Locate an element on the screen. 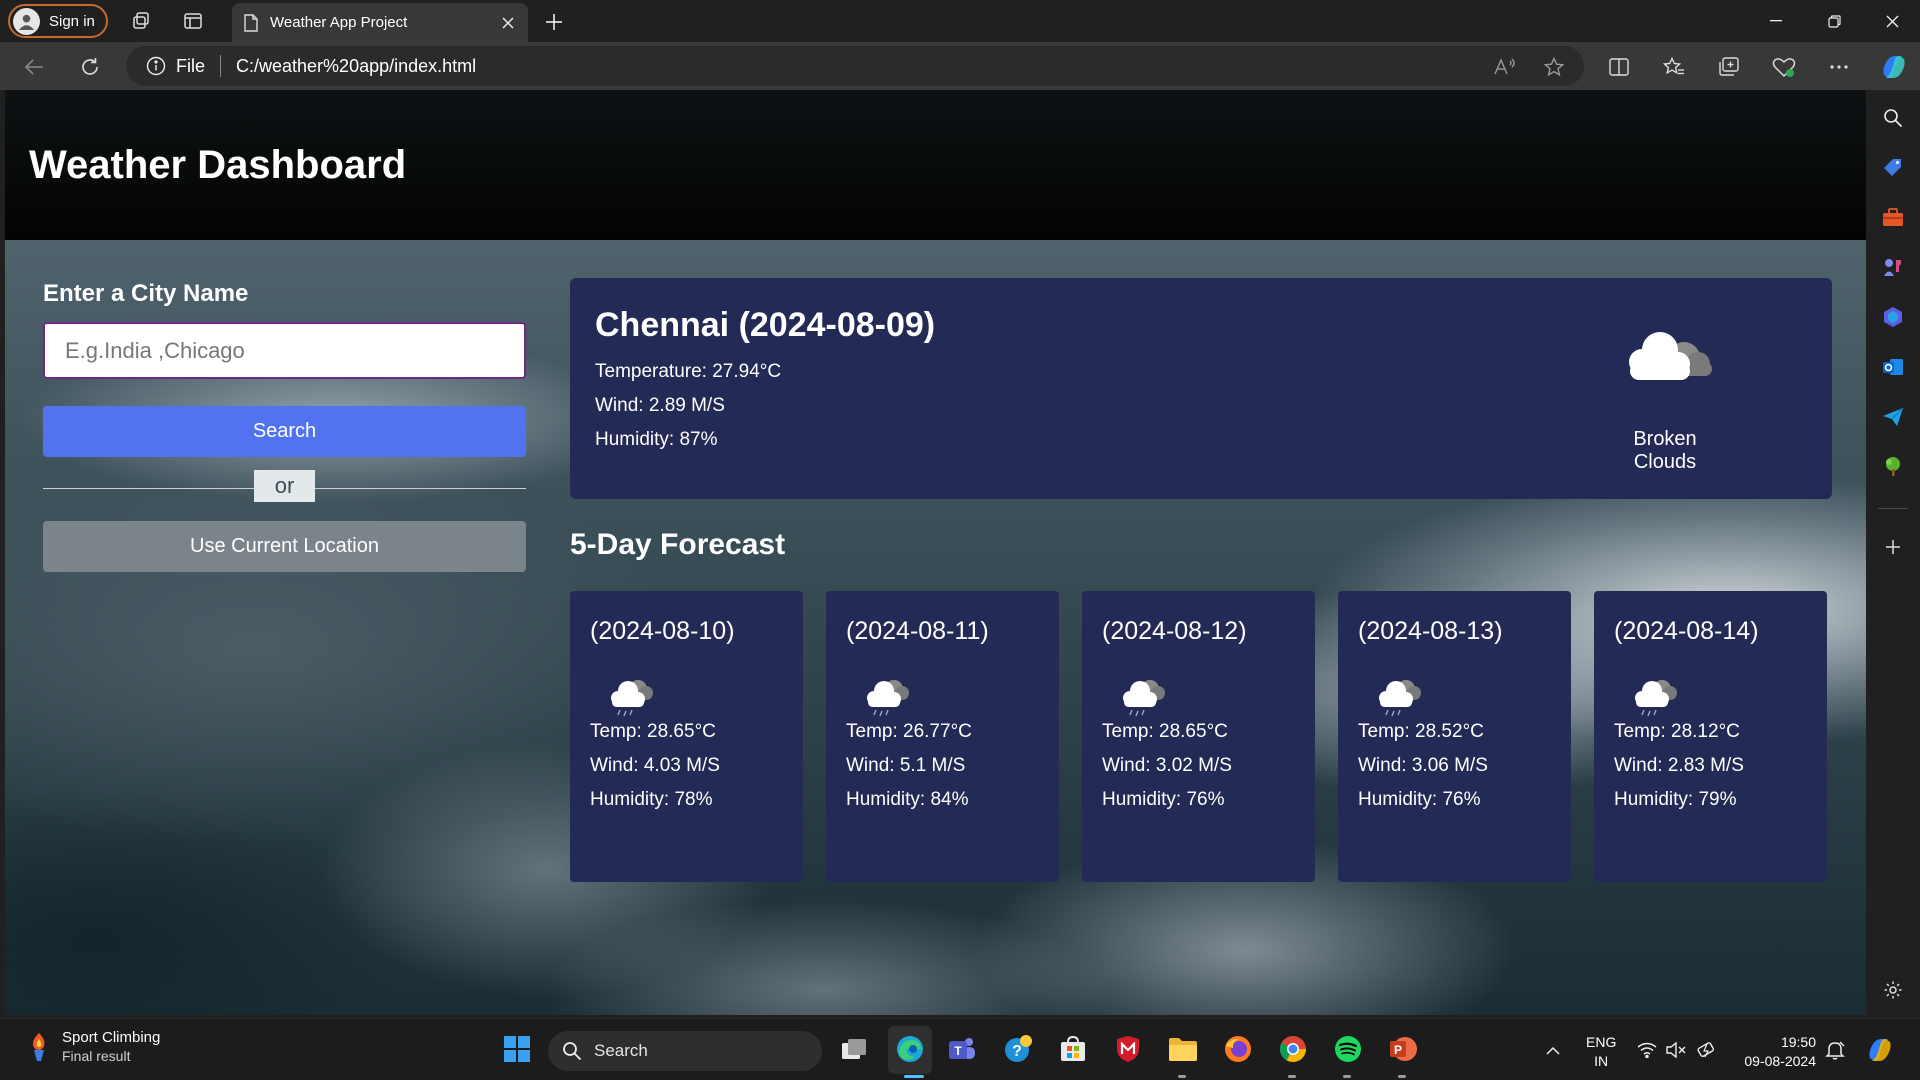 This screenshot has width=1920, height=1080. browser-toolbar: File C:/weather%20app/index.html is located at coordinates (960, 66).